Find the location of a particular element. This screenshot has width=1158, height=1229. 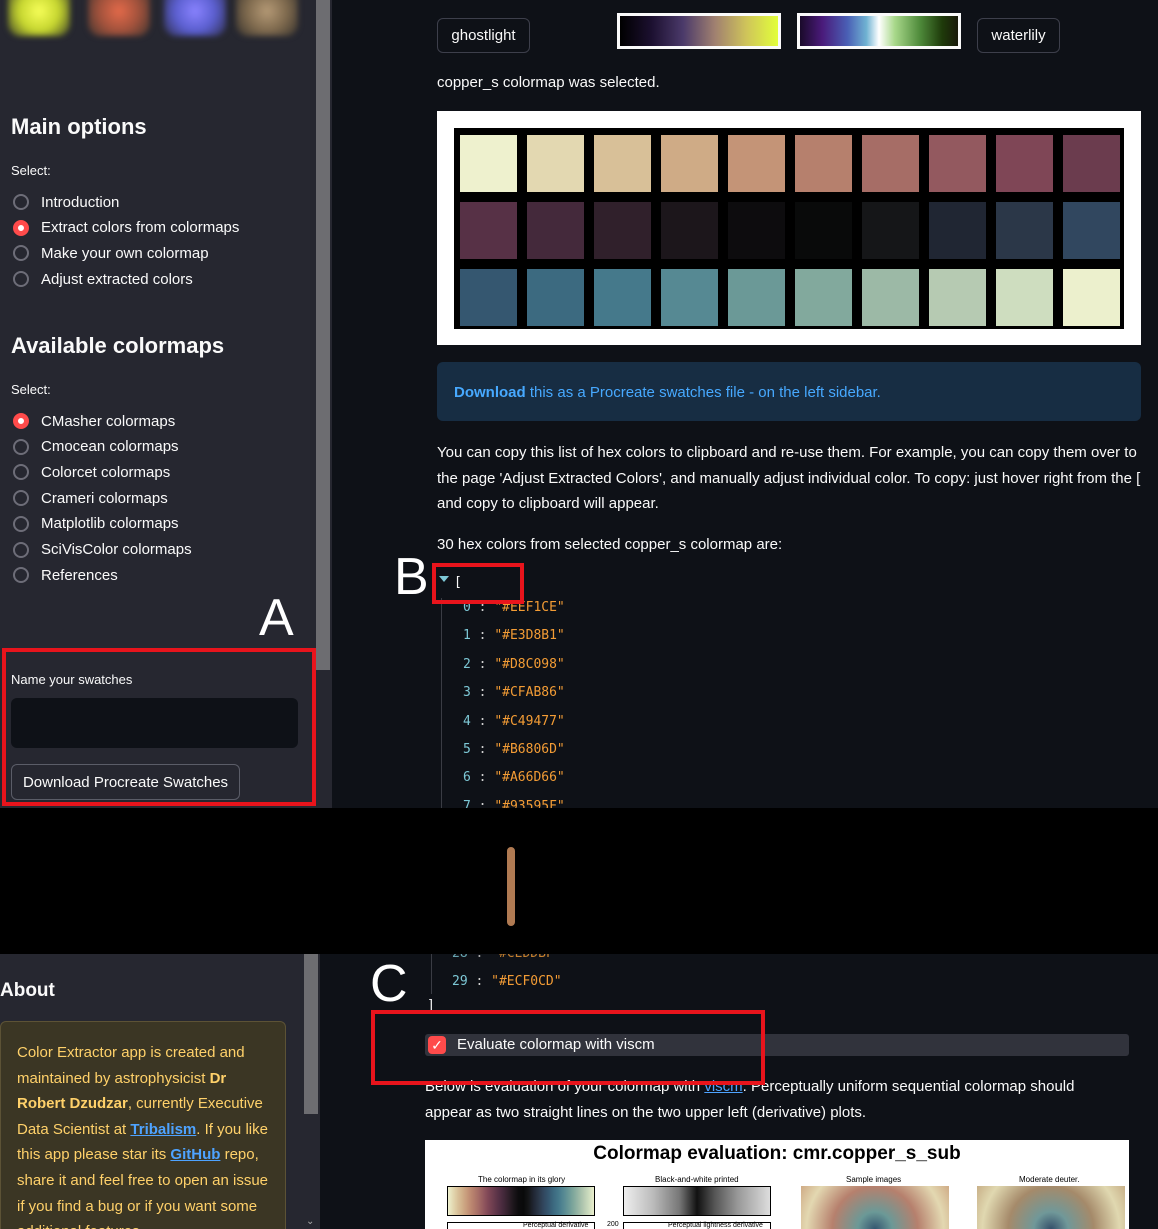

swatch-grid-svg is located at coordinates (790, 230).